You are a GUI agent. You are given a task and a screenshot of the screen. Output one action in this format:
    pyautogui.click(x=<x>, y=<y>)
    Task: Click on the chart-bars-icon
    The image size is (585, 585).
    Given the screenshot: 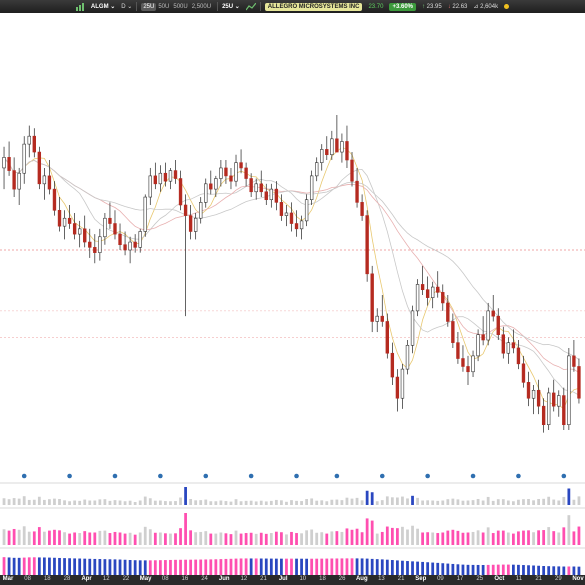 What is the action you would take?
    pyautogui.click(x=80, y=6)
    